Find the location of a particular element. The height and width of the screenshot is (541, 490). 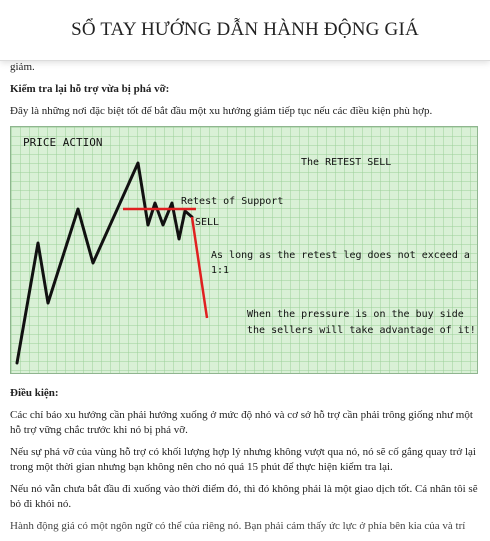

section-heading-retest: Kiểm tra lại hỗ trợ vừa bị phá vỡ: is located at coordinates (90, 89).